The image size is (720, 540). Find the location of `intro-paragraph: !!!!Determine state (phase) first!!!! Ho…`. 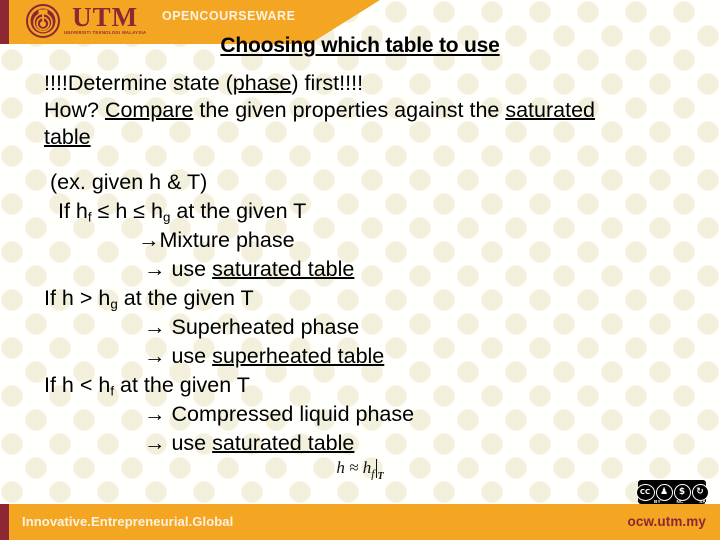

intro-paragraph: !!!!Determine state (phase) first!!!! Ho… is located at coordinates (344, 110).